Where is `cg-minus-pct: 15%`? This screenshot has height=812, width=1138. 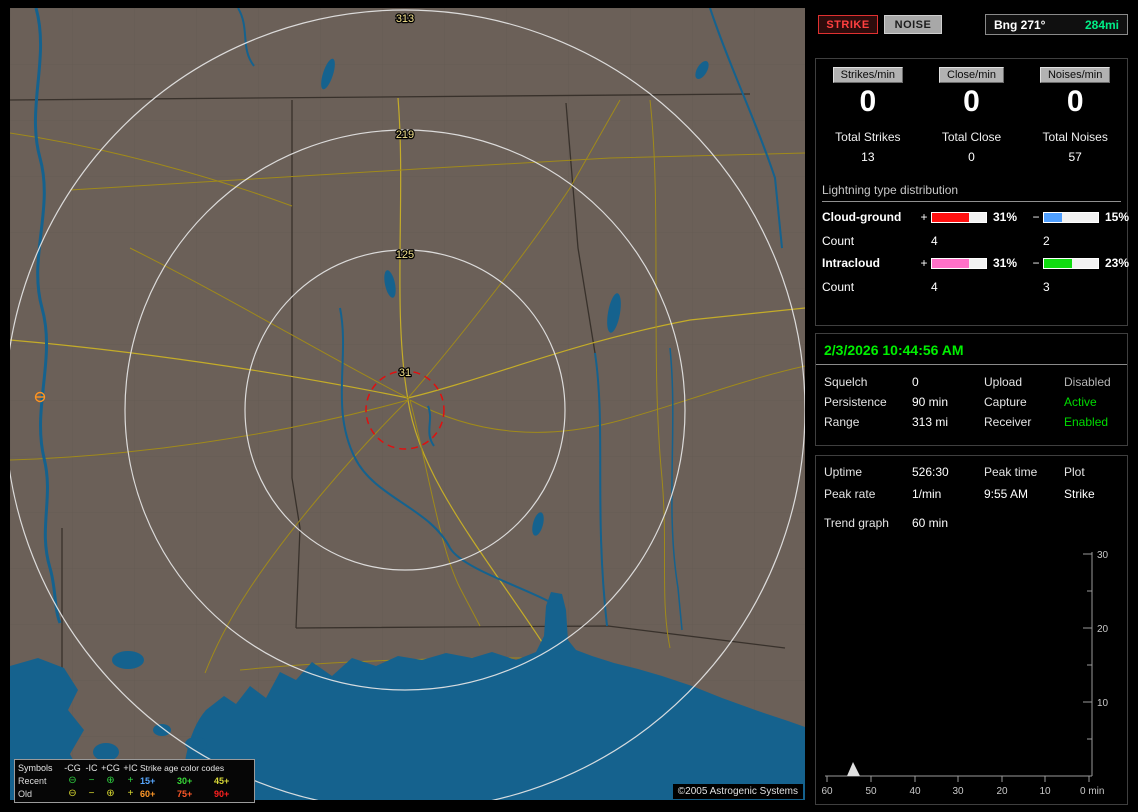 cg-minus-pct: 15% is located at coordinates (1117, 217).